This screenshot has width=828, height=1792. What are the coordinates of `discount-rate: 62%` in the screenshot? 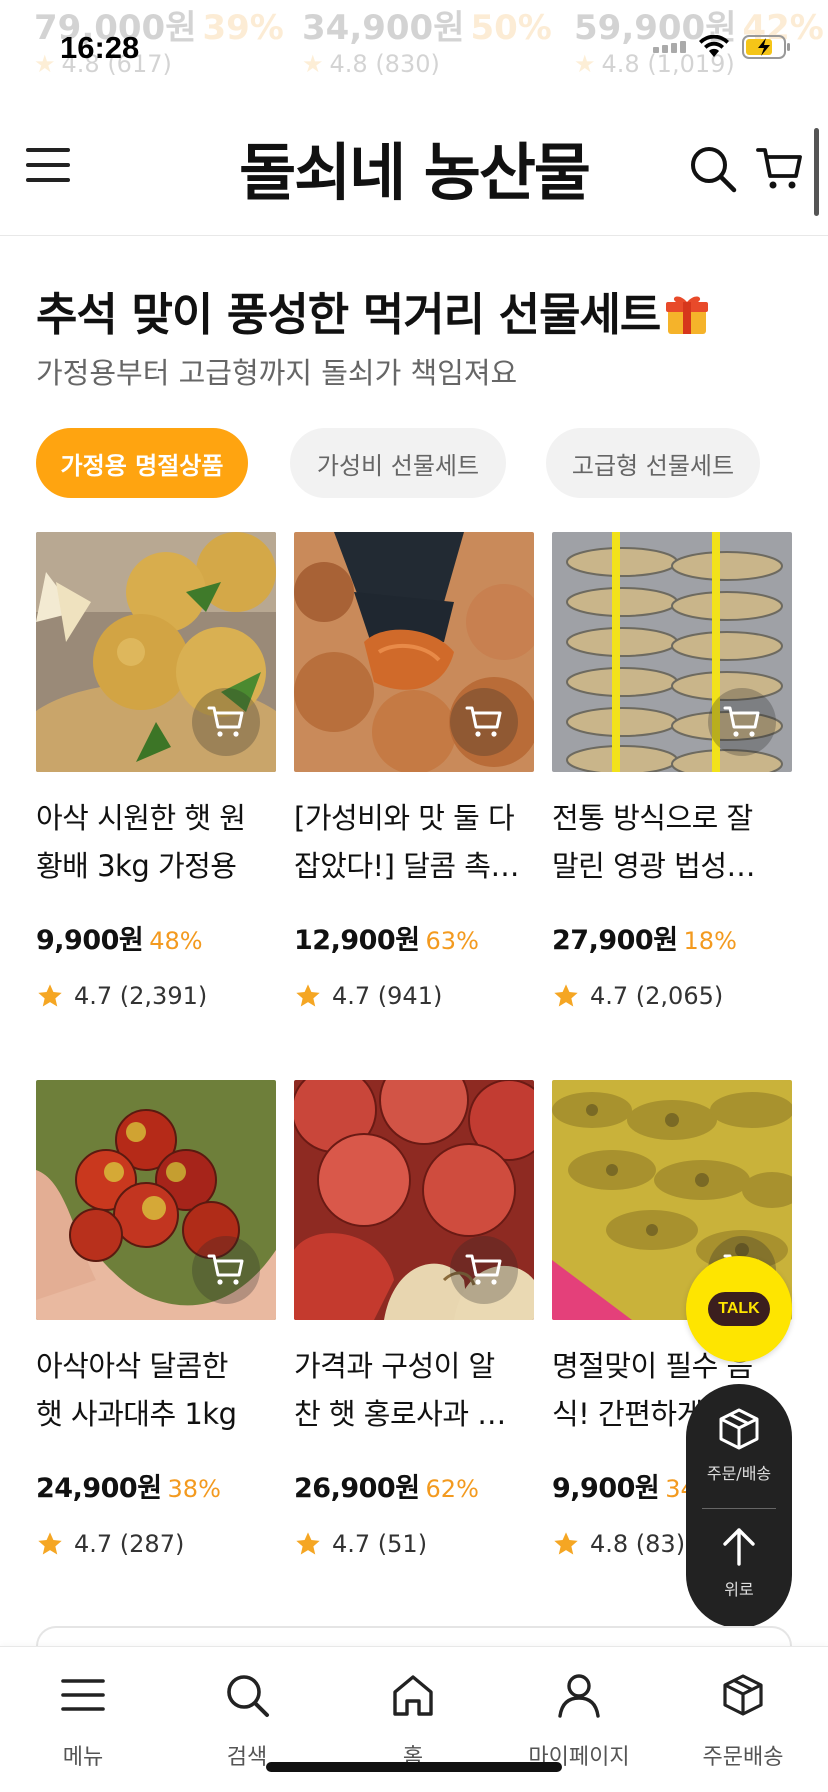 It's located at (452, 1489).